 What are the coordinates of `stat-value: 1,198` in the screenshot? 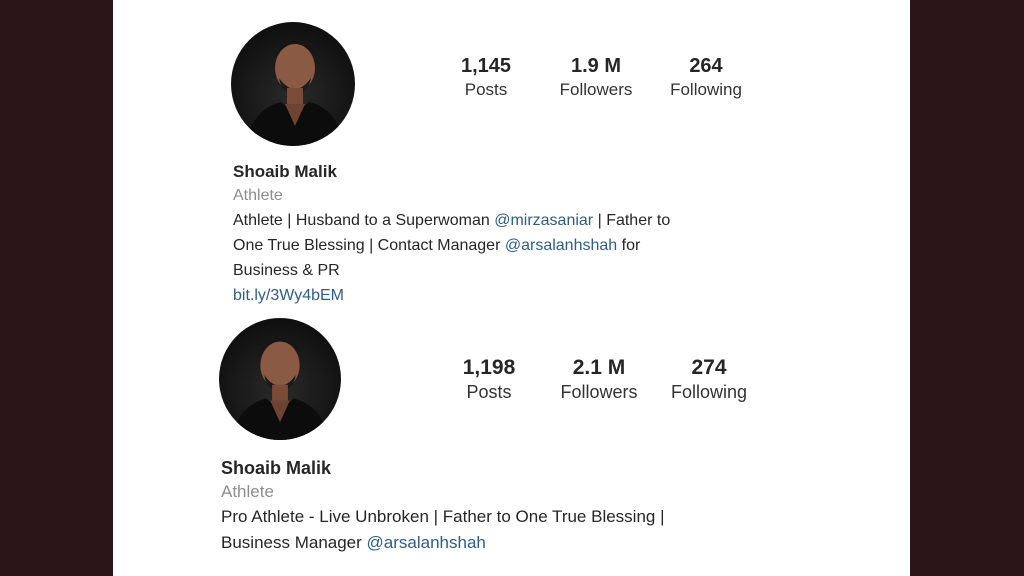 It's located at (489, 367).